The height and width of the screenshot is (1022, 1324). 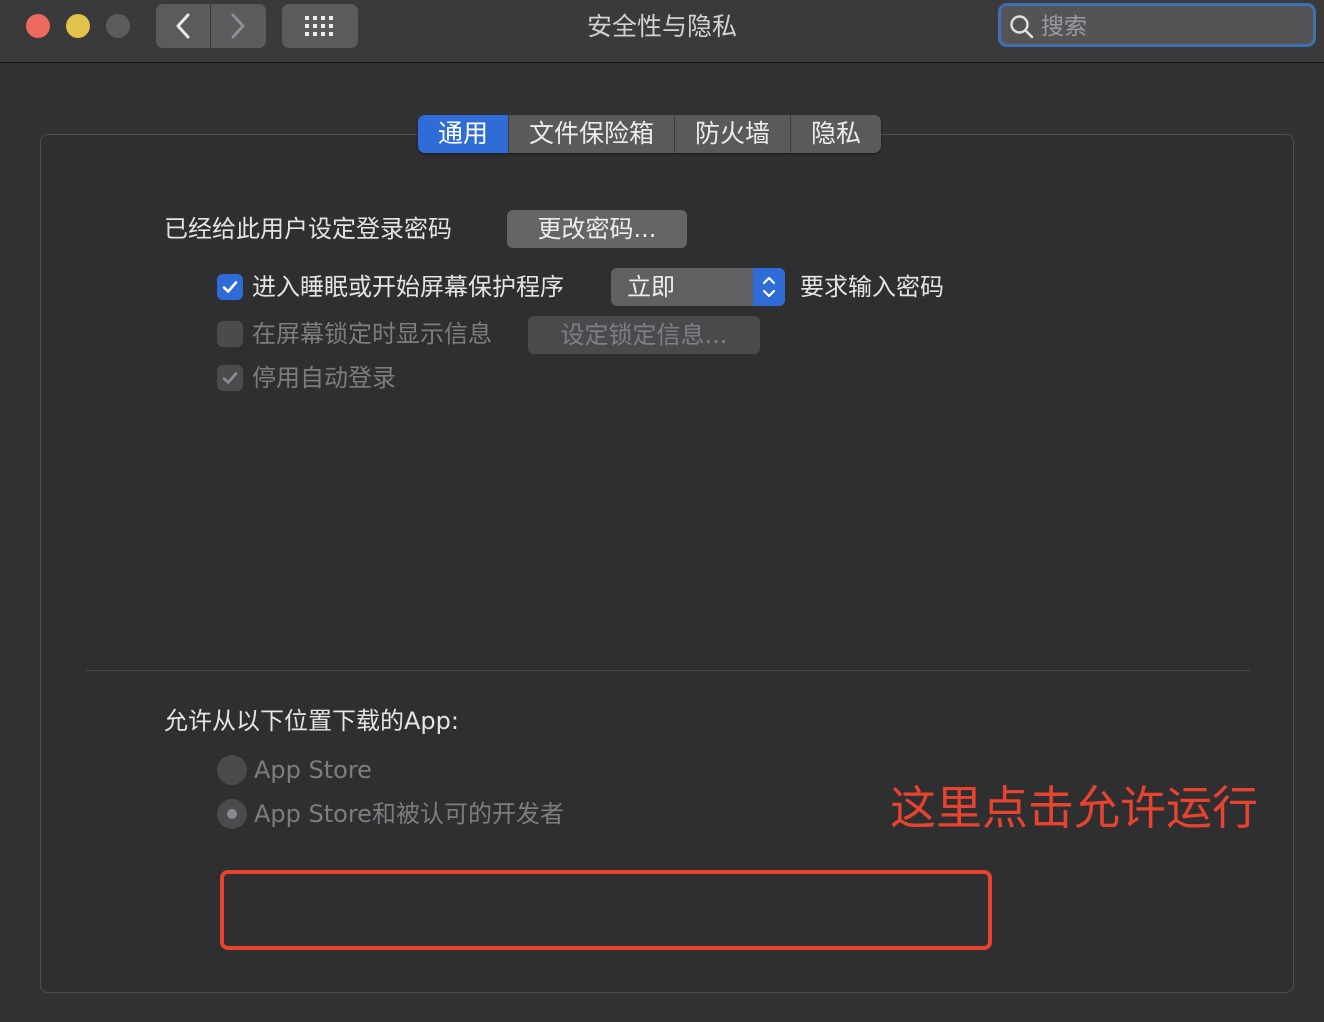 I want to click on annotation-text: 这里点击允许运行, so click(x=1074, y=808).